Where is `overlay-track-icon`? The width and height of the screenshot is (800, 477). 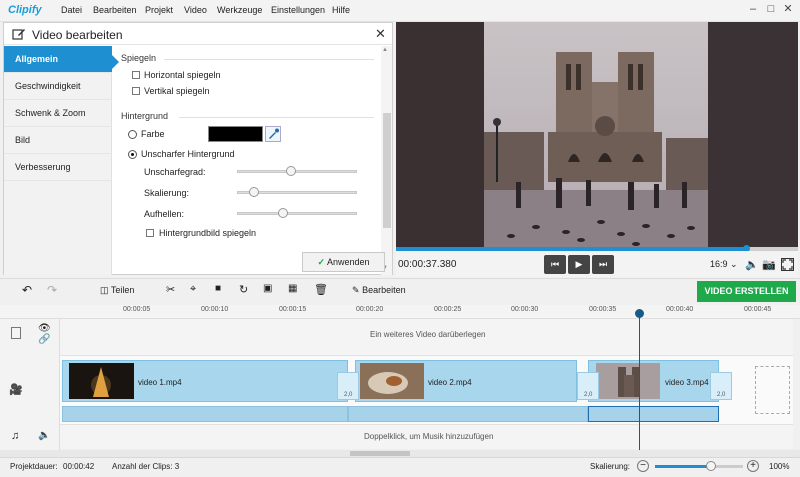
overlay-track-icon is located at coordinates (16, 333).